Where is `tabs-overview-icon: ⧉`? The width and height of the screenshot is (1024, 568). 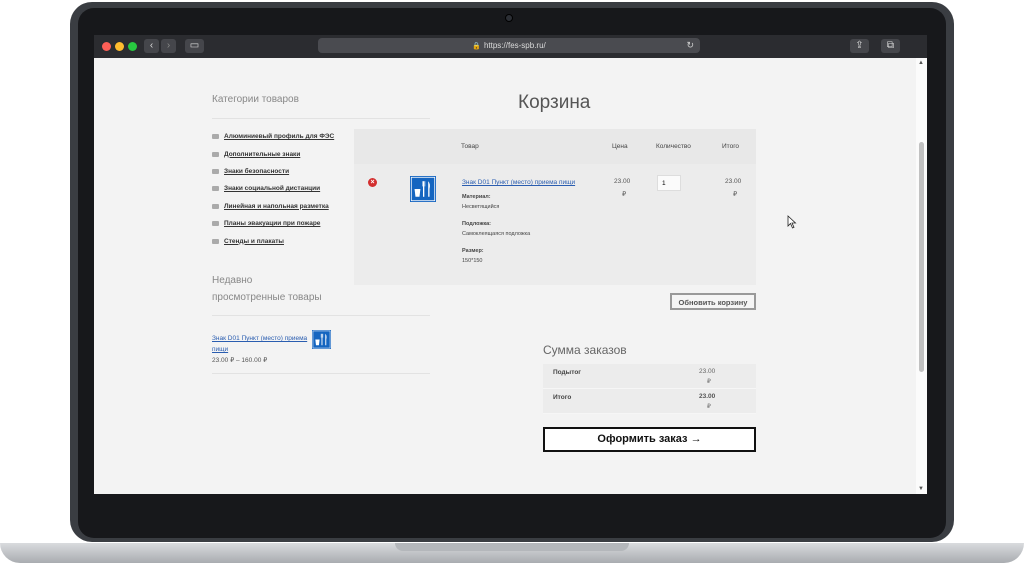 tabs-overview-icon: ⧉ is located at coordinates (890, 46).